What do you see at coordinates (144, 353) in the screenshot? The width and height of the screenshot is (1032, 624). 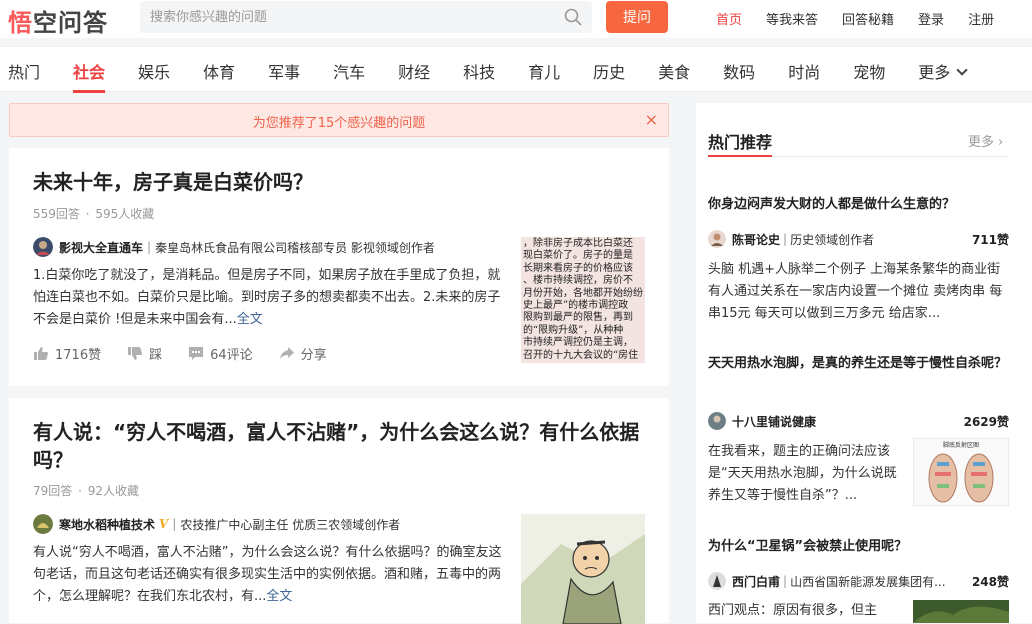 I see `dislike-button: 踩` at bounding box center [144, 353].